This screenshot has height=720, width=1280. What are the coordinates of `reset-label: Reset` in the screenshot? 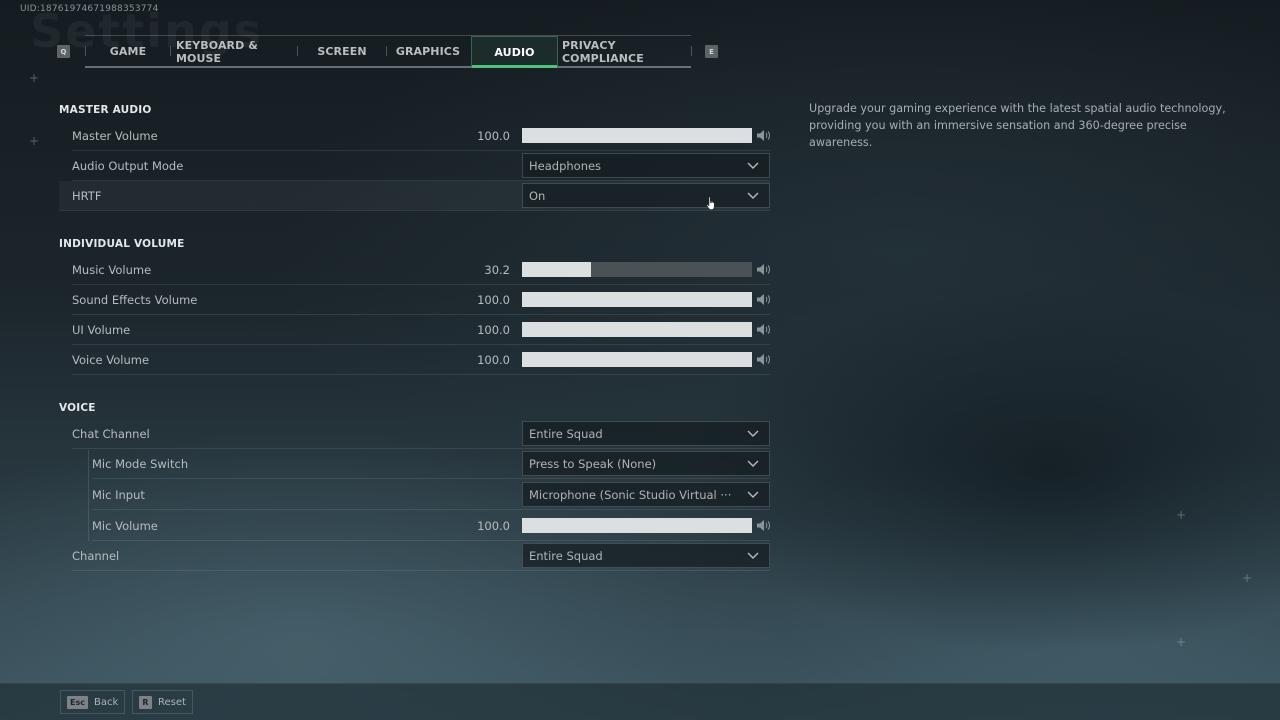 It's located at (172, 702).